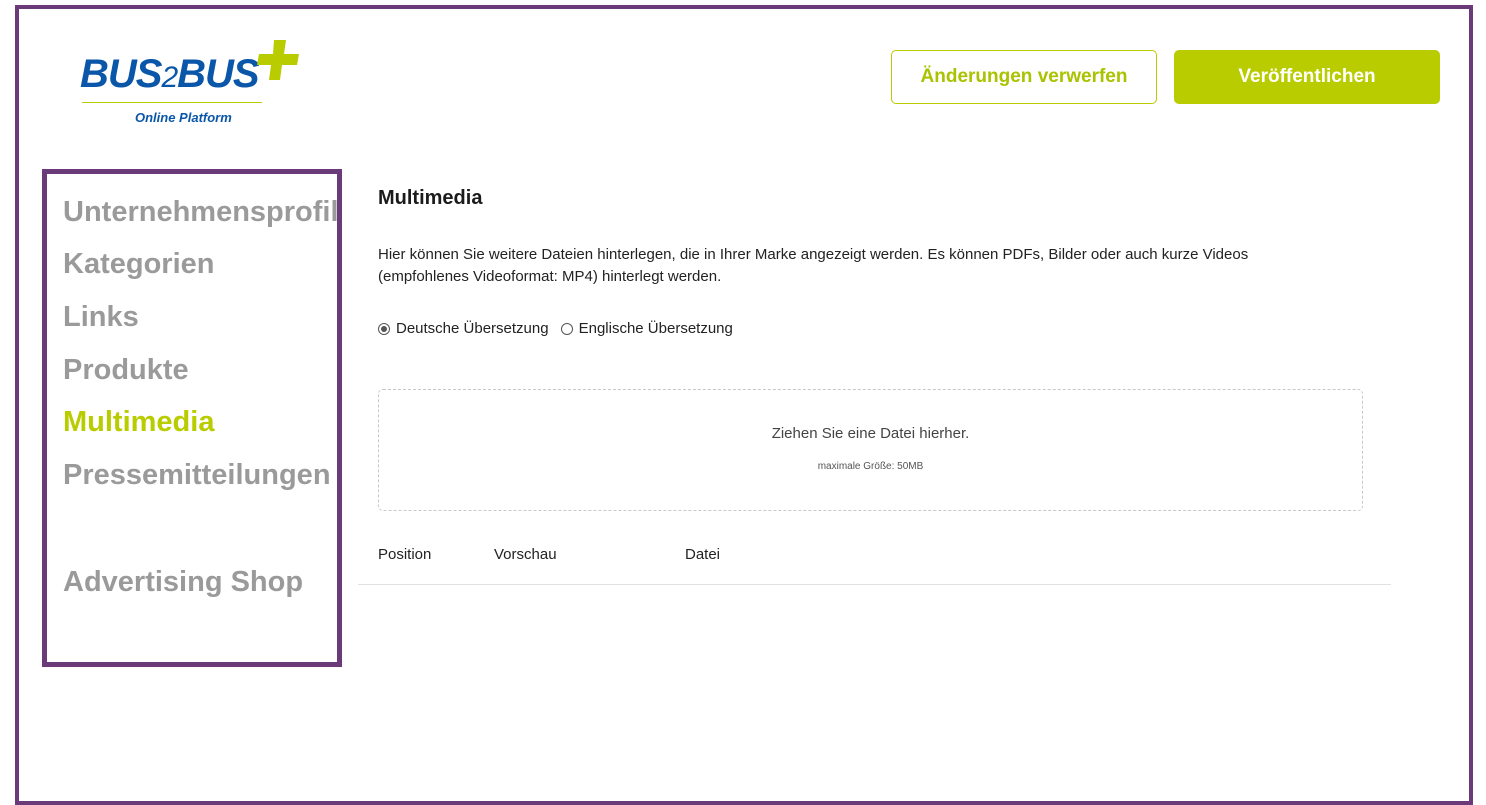 The image size is (1486, 805). What do you see at coordinates (197, 475) in the screenshot?
I see `sidebar-item-pressemitteilungen: Pressemitteilungen` at bounding box center [197, 475].